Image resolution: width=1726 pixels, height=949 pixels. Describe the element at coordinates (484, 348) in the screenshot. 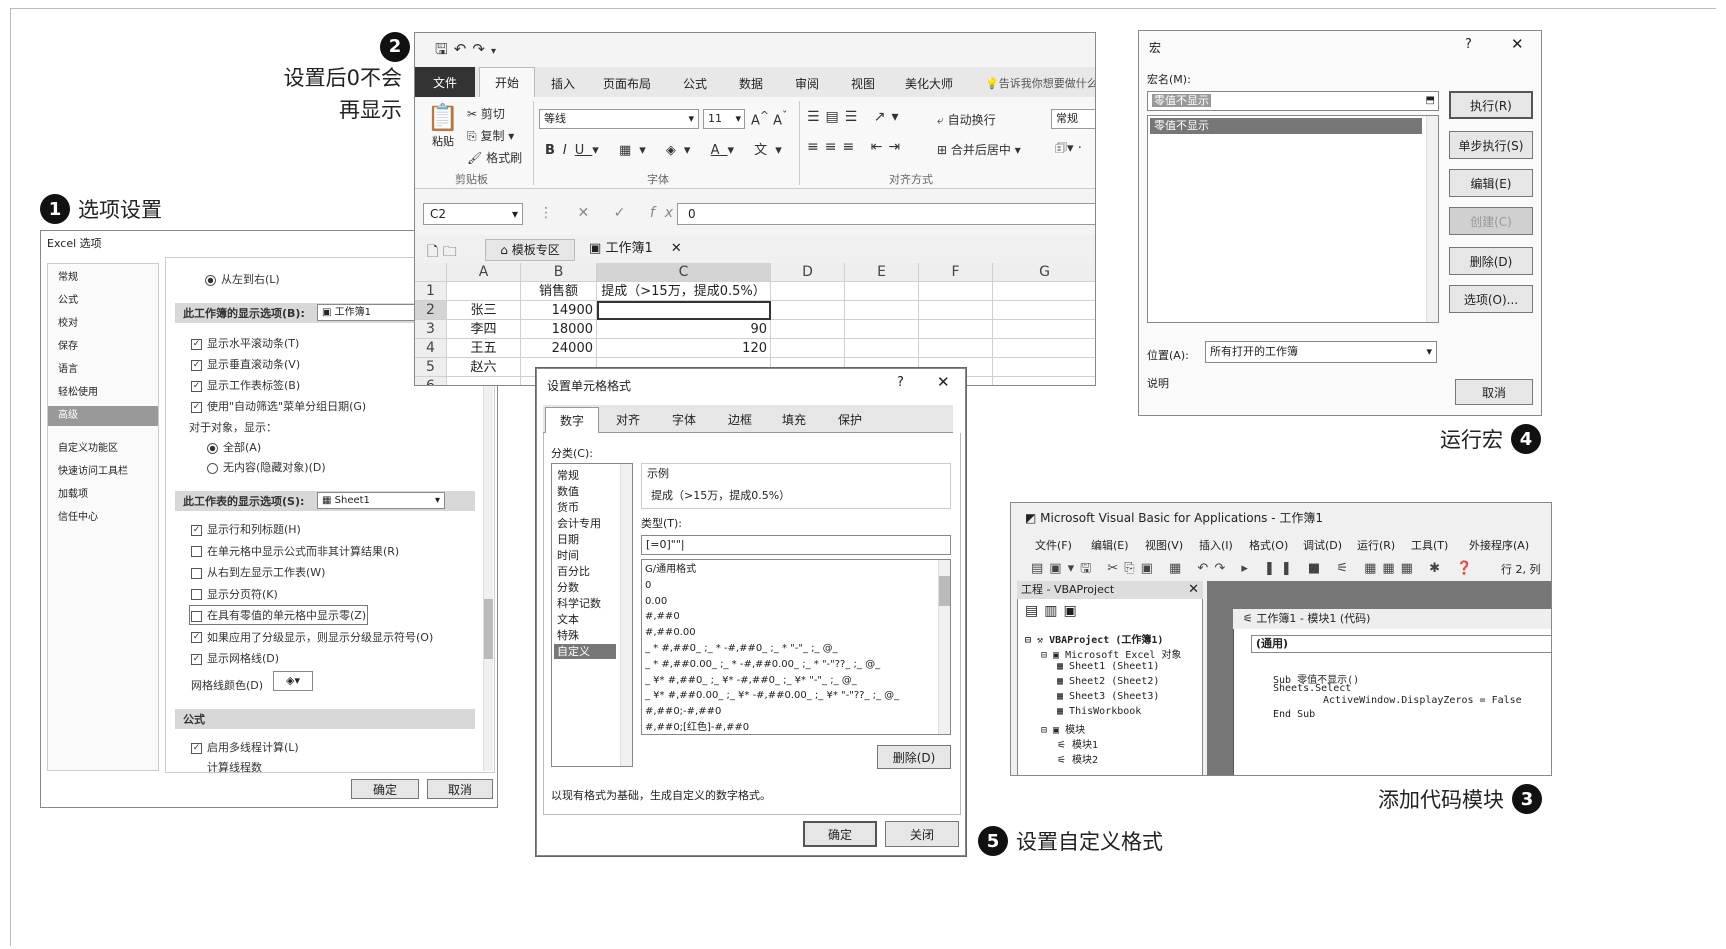

I see `cell: 王五` at that location.